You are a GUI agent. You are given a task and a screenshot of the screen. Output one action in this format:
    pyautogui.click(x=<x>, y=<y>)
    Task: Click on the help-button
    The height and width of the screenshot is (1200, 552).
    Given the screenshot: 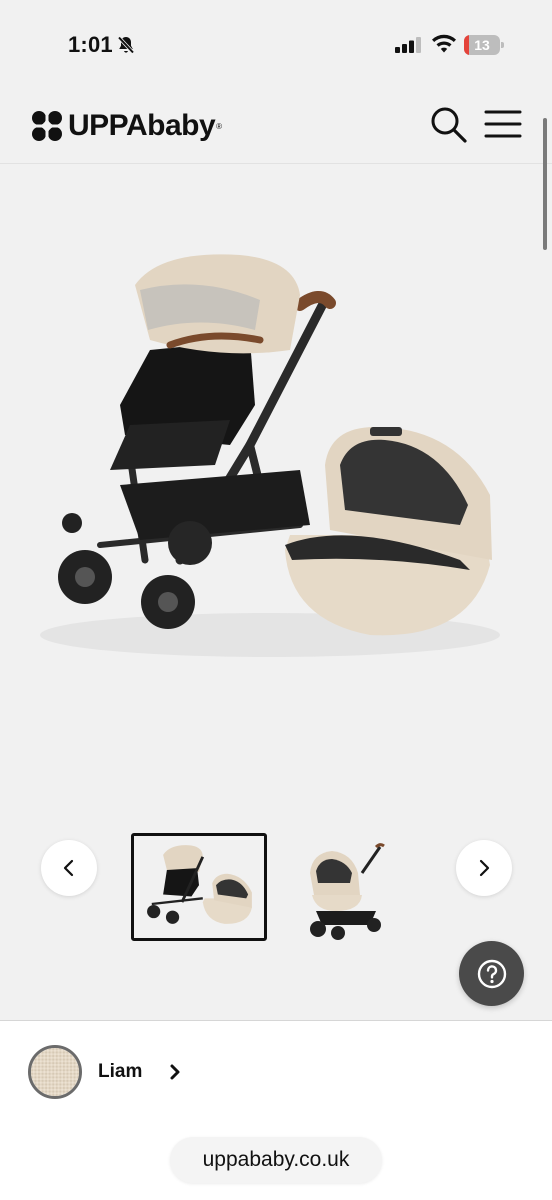 What is the action you would take?
    pyautogui.click(x=491, y=973)
    